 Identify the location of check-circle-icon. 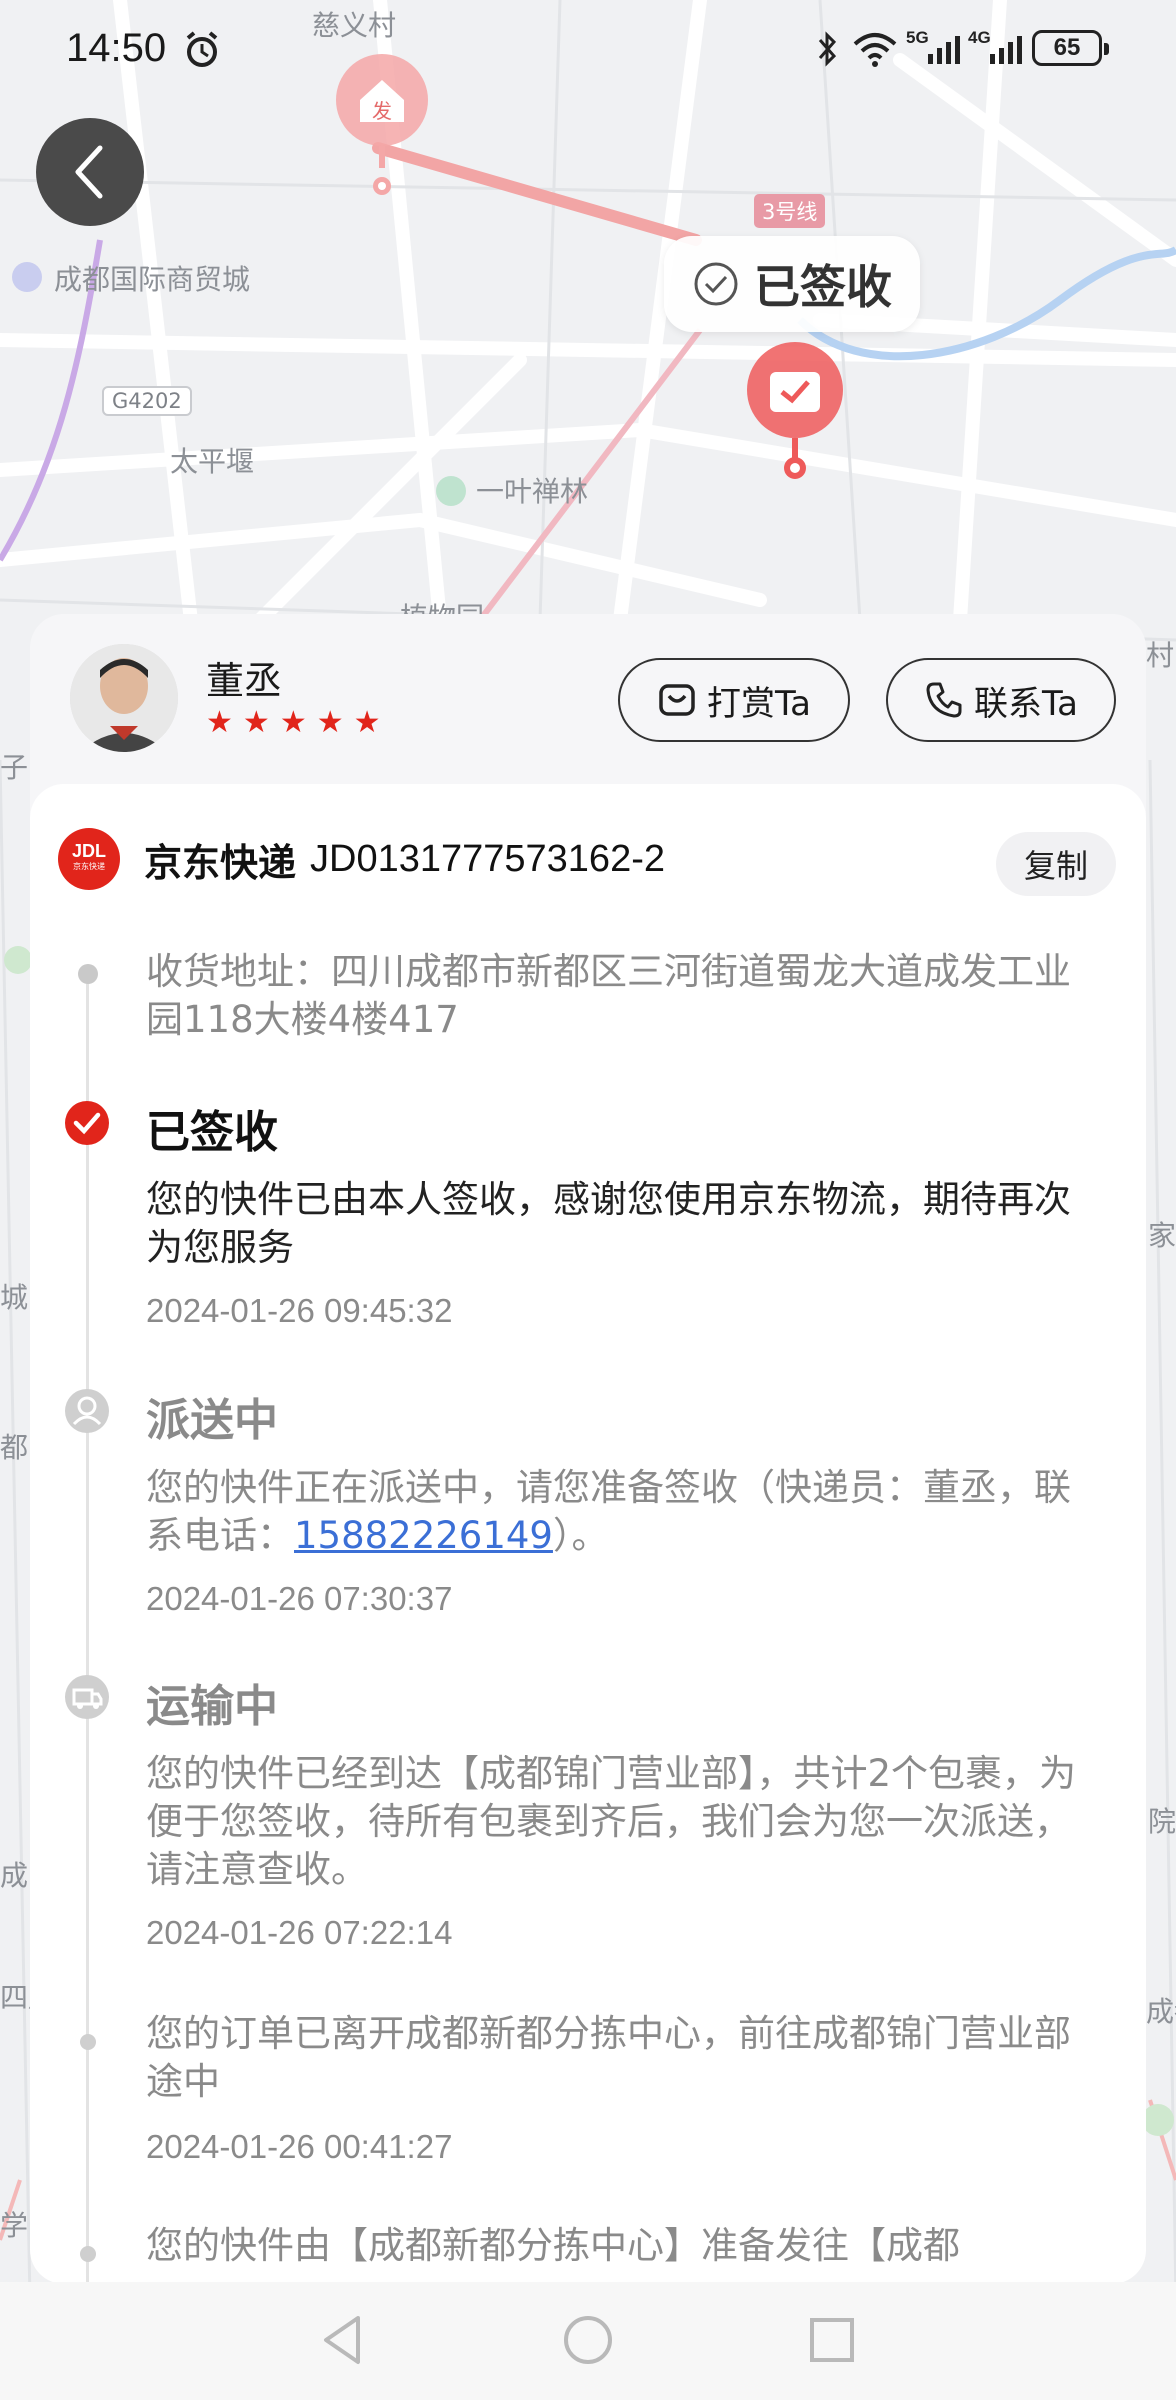
(716, 284).